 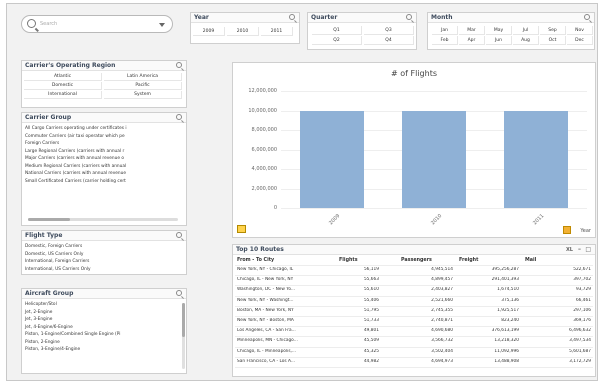 I want to click on bar-2011, so click(x=536, y=159).